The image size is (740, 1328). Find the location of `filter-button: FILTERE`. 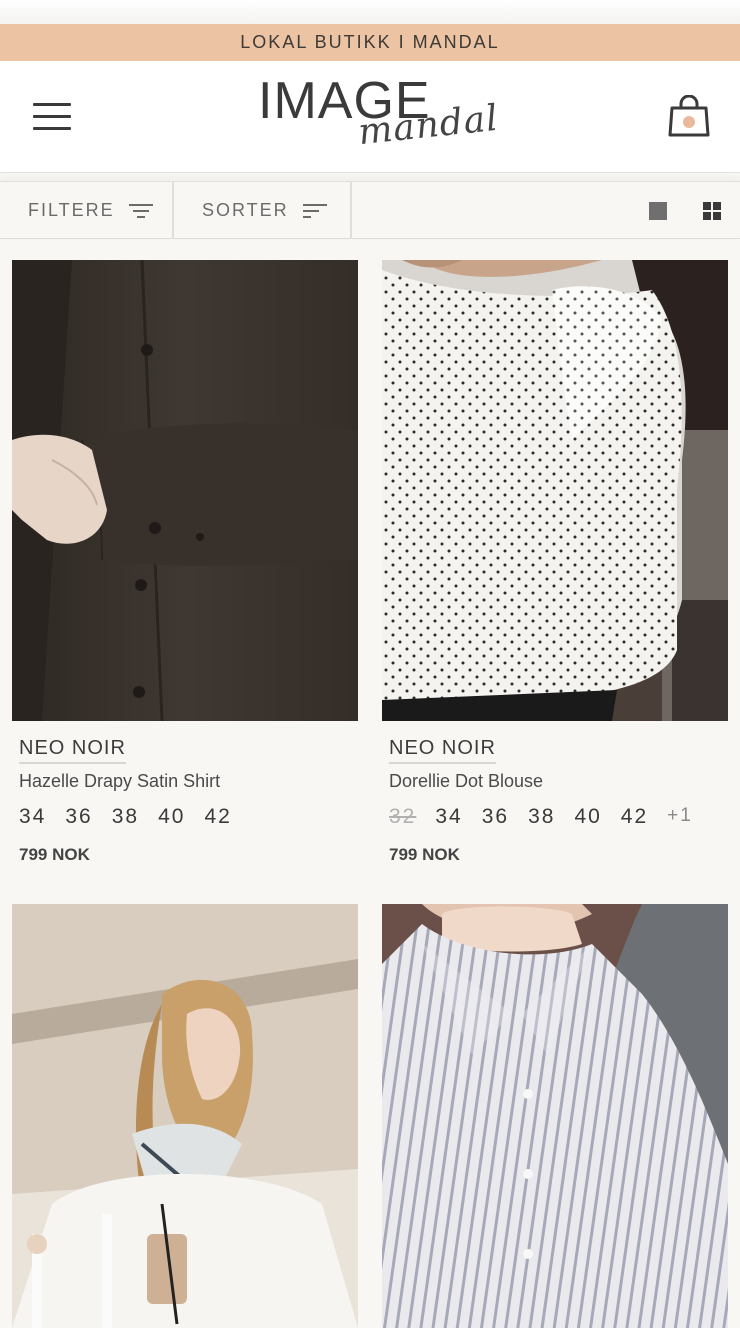

filter-button: FILTERE is located at coordinates (87, 210).